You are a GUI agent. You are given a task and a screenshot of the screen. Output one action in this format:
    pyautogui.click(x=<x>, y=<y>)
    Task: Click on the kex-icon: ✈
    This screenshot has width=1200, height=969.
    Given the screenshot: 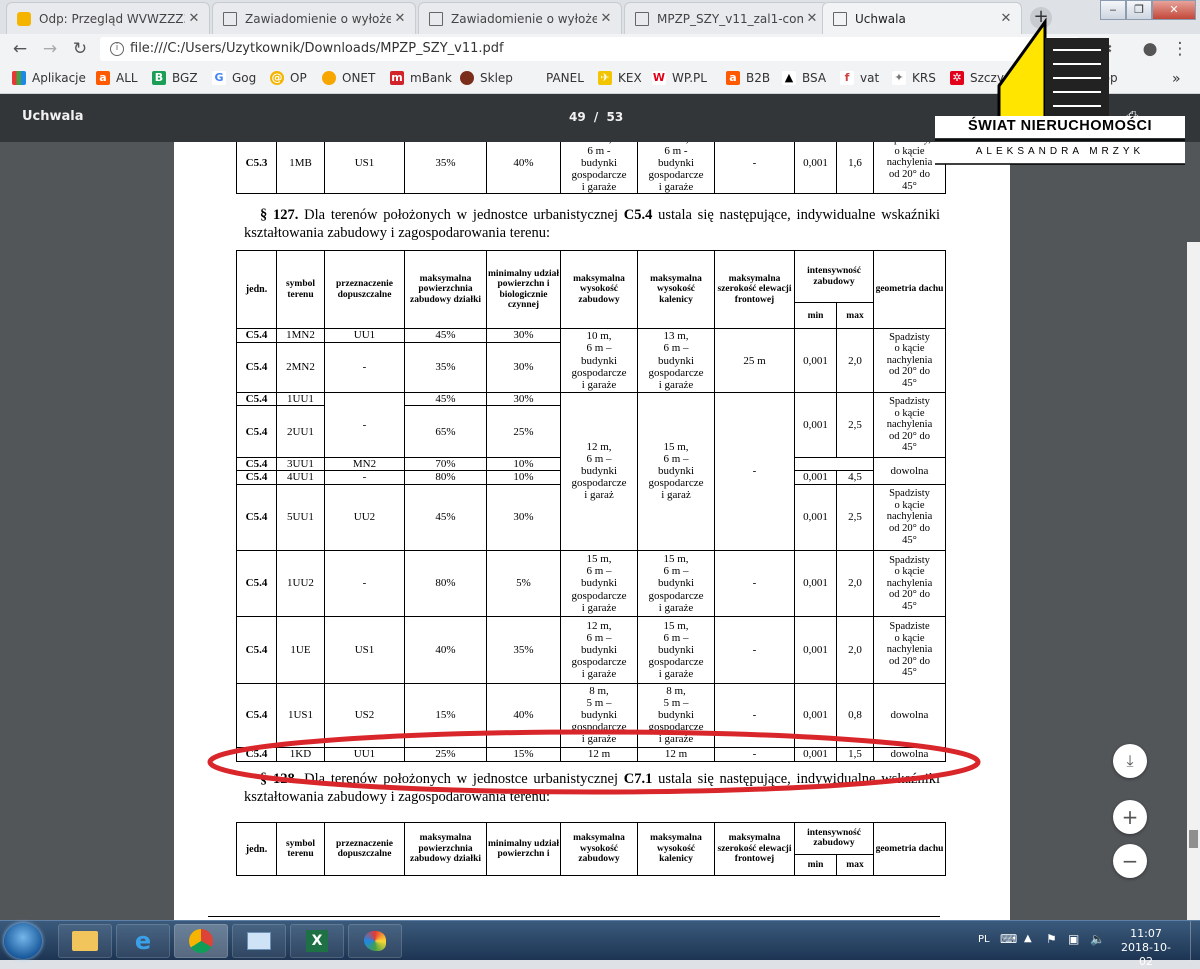 What is the action you would take?
    pyautogui.click(x=605, y=78)
    